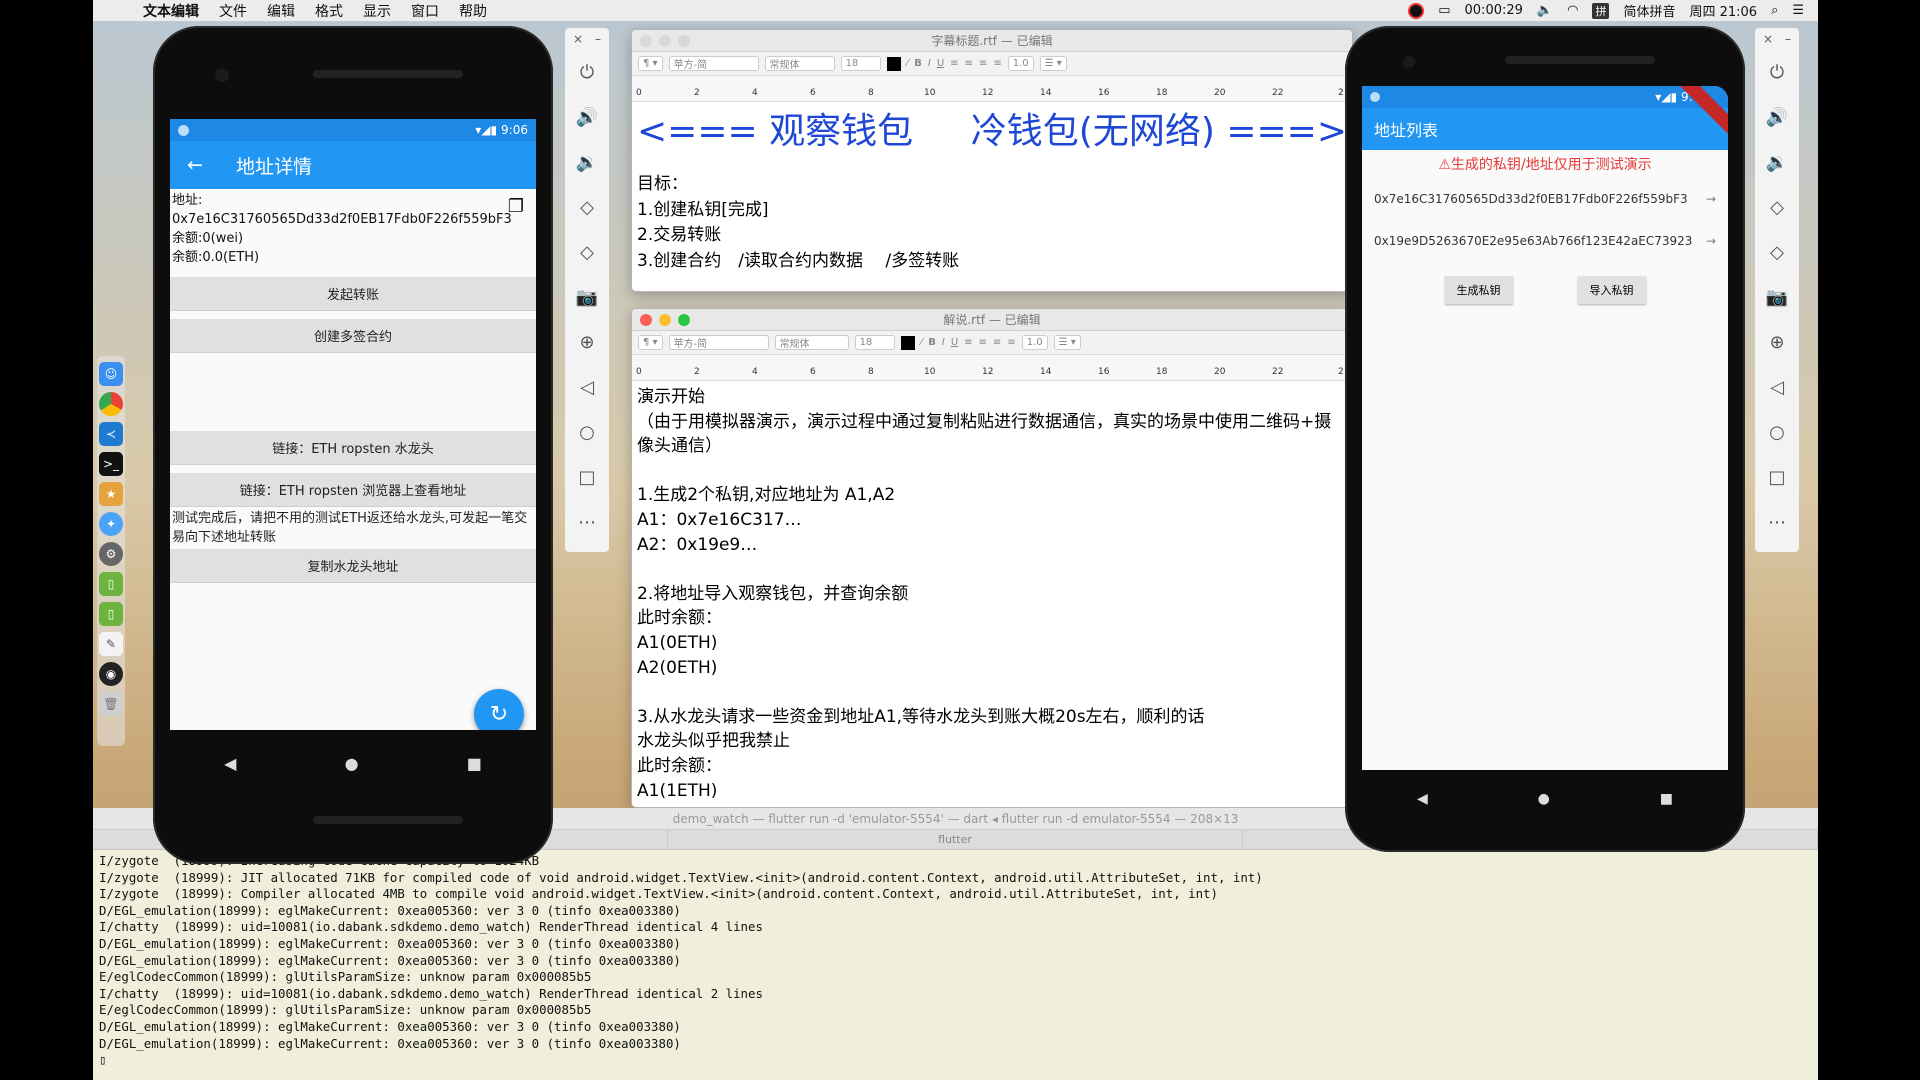 The image size is (1920, 1080). I want to click on vscode-icon: ≺, so click(111, 434).